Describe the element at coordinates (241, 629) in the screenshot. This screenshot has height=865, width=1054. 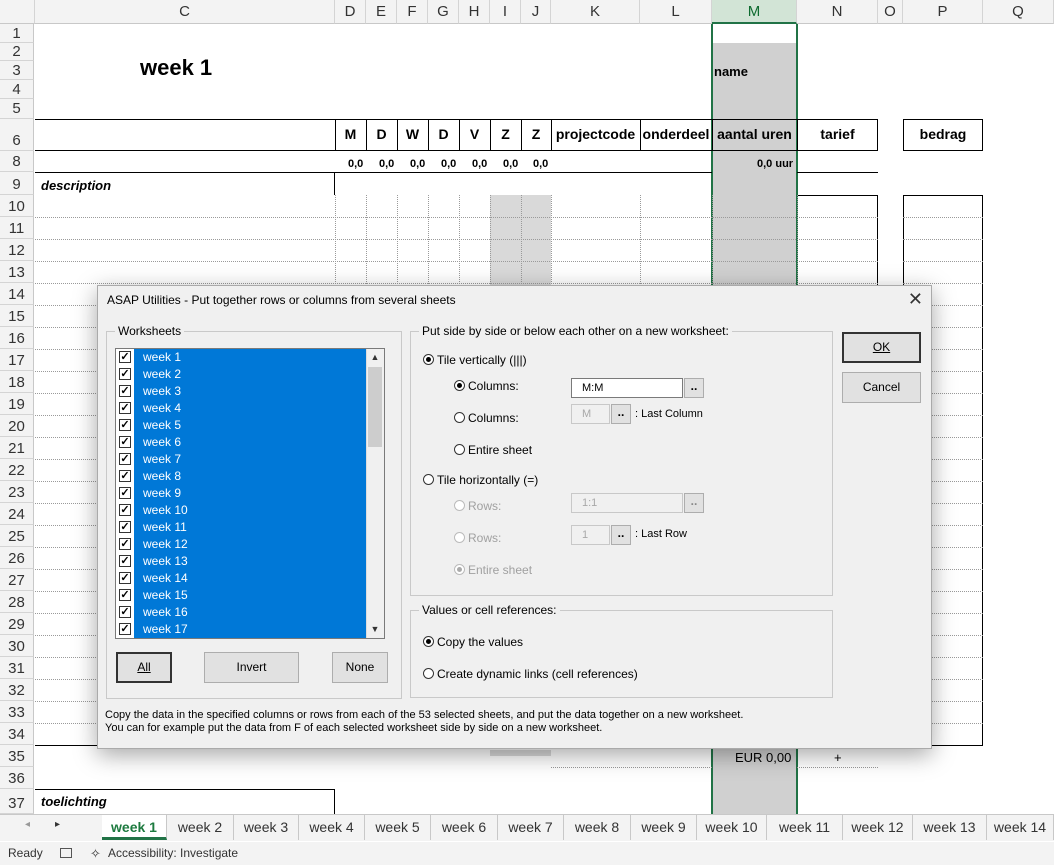
I see `worksheet-list-item: ✓ week 17` at that location.